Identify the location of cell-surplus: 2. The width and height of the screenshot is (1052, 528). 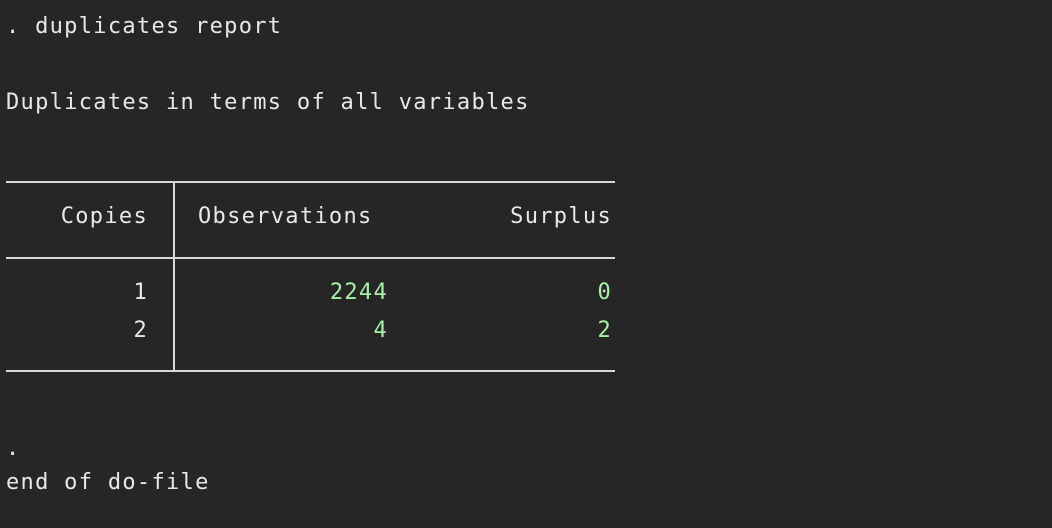
(604, 330).